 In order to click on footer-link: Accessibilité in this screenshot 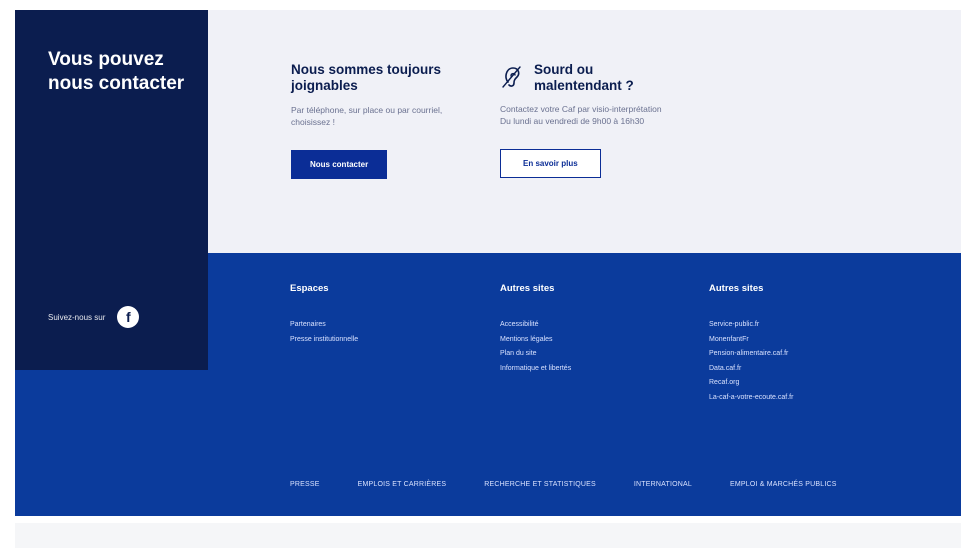, I will do `click(535, 325)`.